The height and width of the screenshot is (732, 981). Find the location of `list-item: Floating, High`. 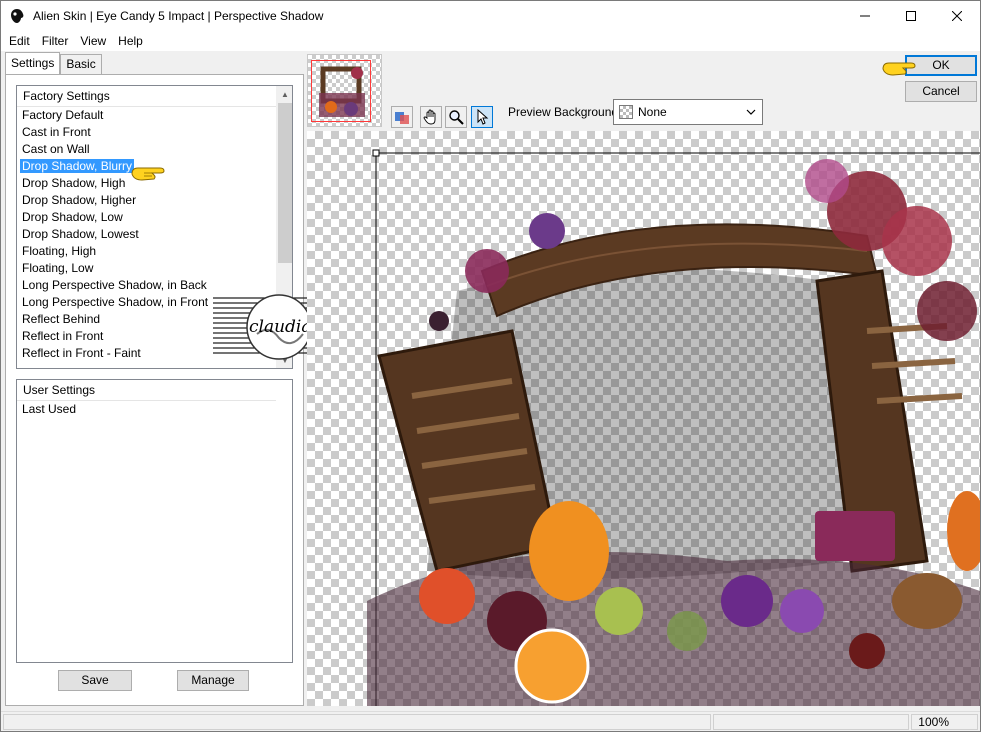

list-item: Floating, High is located at coordinates (154, 251).